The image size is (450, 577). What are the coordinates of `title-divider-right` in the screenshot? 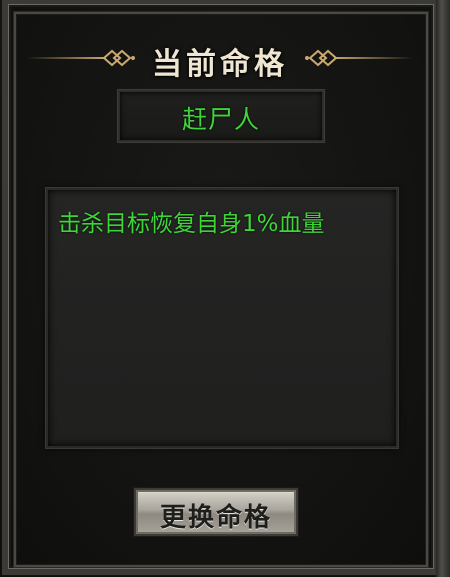 It's located at (374, 58).